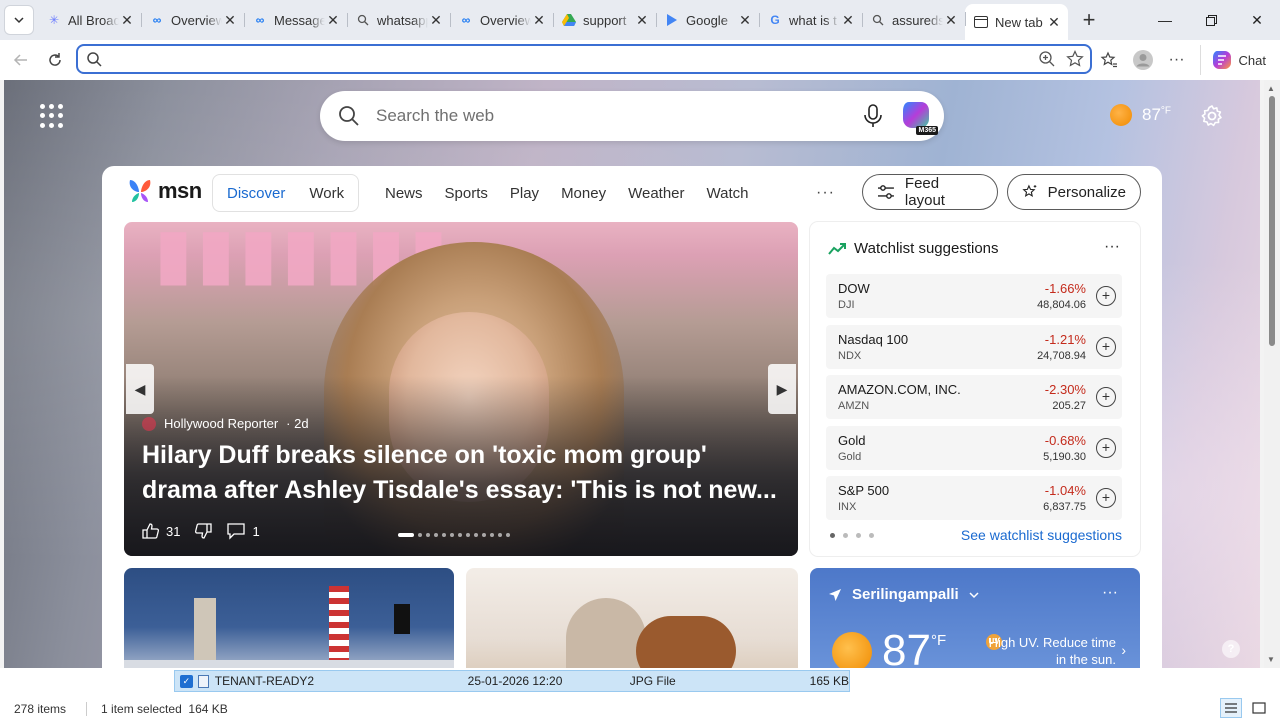 The image size is (1280, 720). What do you see at coordinates (21, 60) in the screenshot?
I see `back-button` at bounding box center [21, 60].